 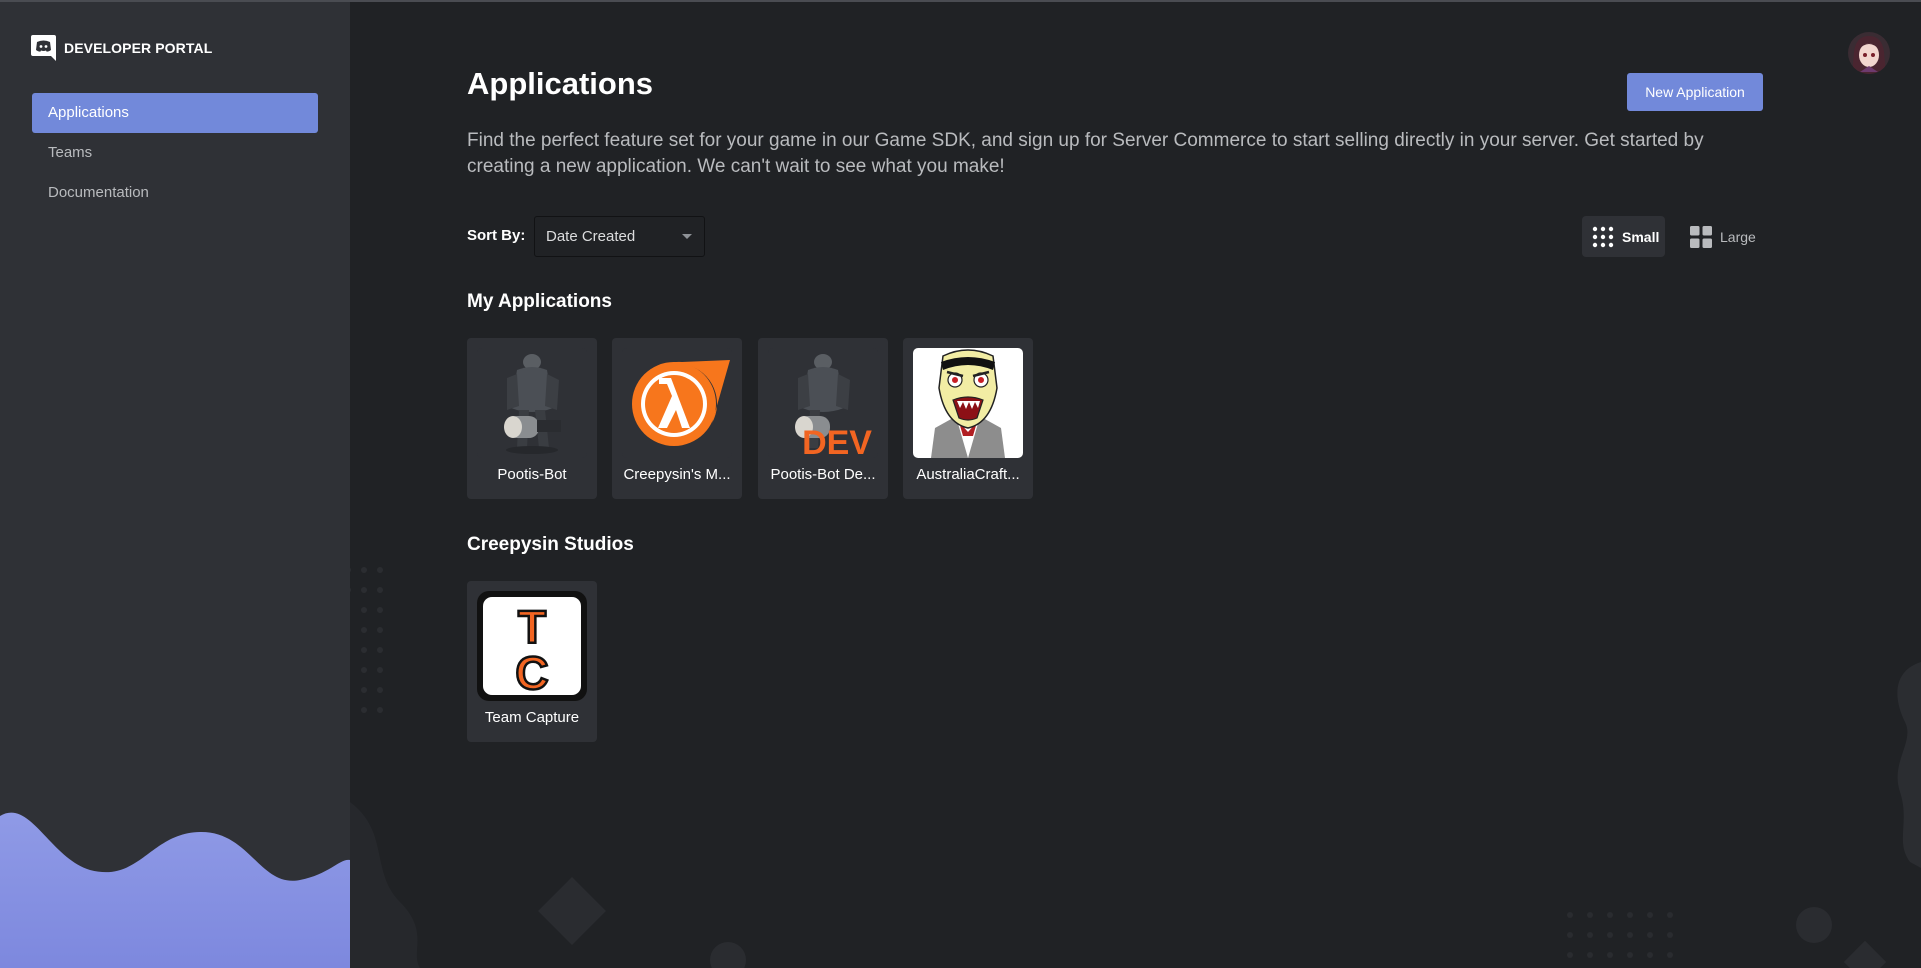 I want to click on discord-logo-icon, so click(x=43, y=48).